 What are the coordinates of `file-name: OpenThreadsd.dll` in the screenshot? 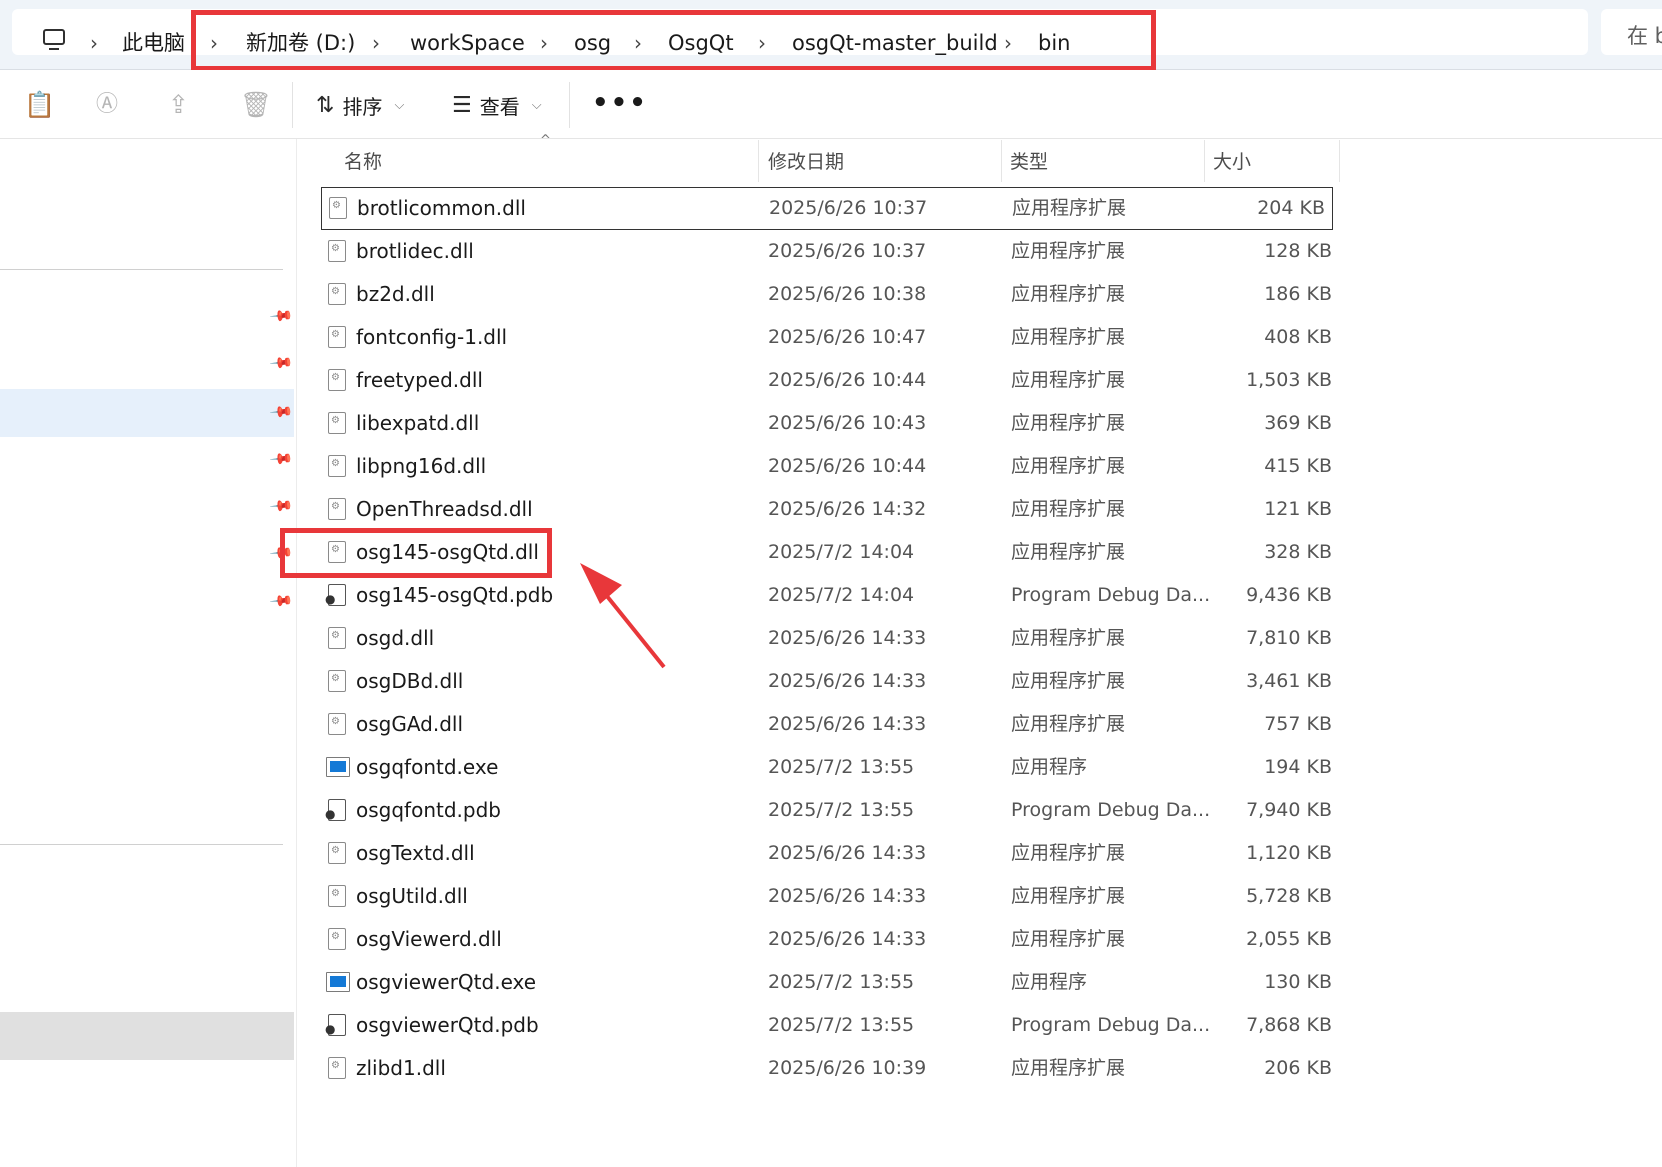 It's located at (444, 509).